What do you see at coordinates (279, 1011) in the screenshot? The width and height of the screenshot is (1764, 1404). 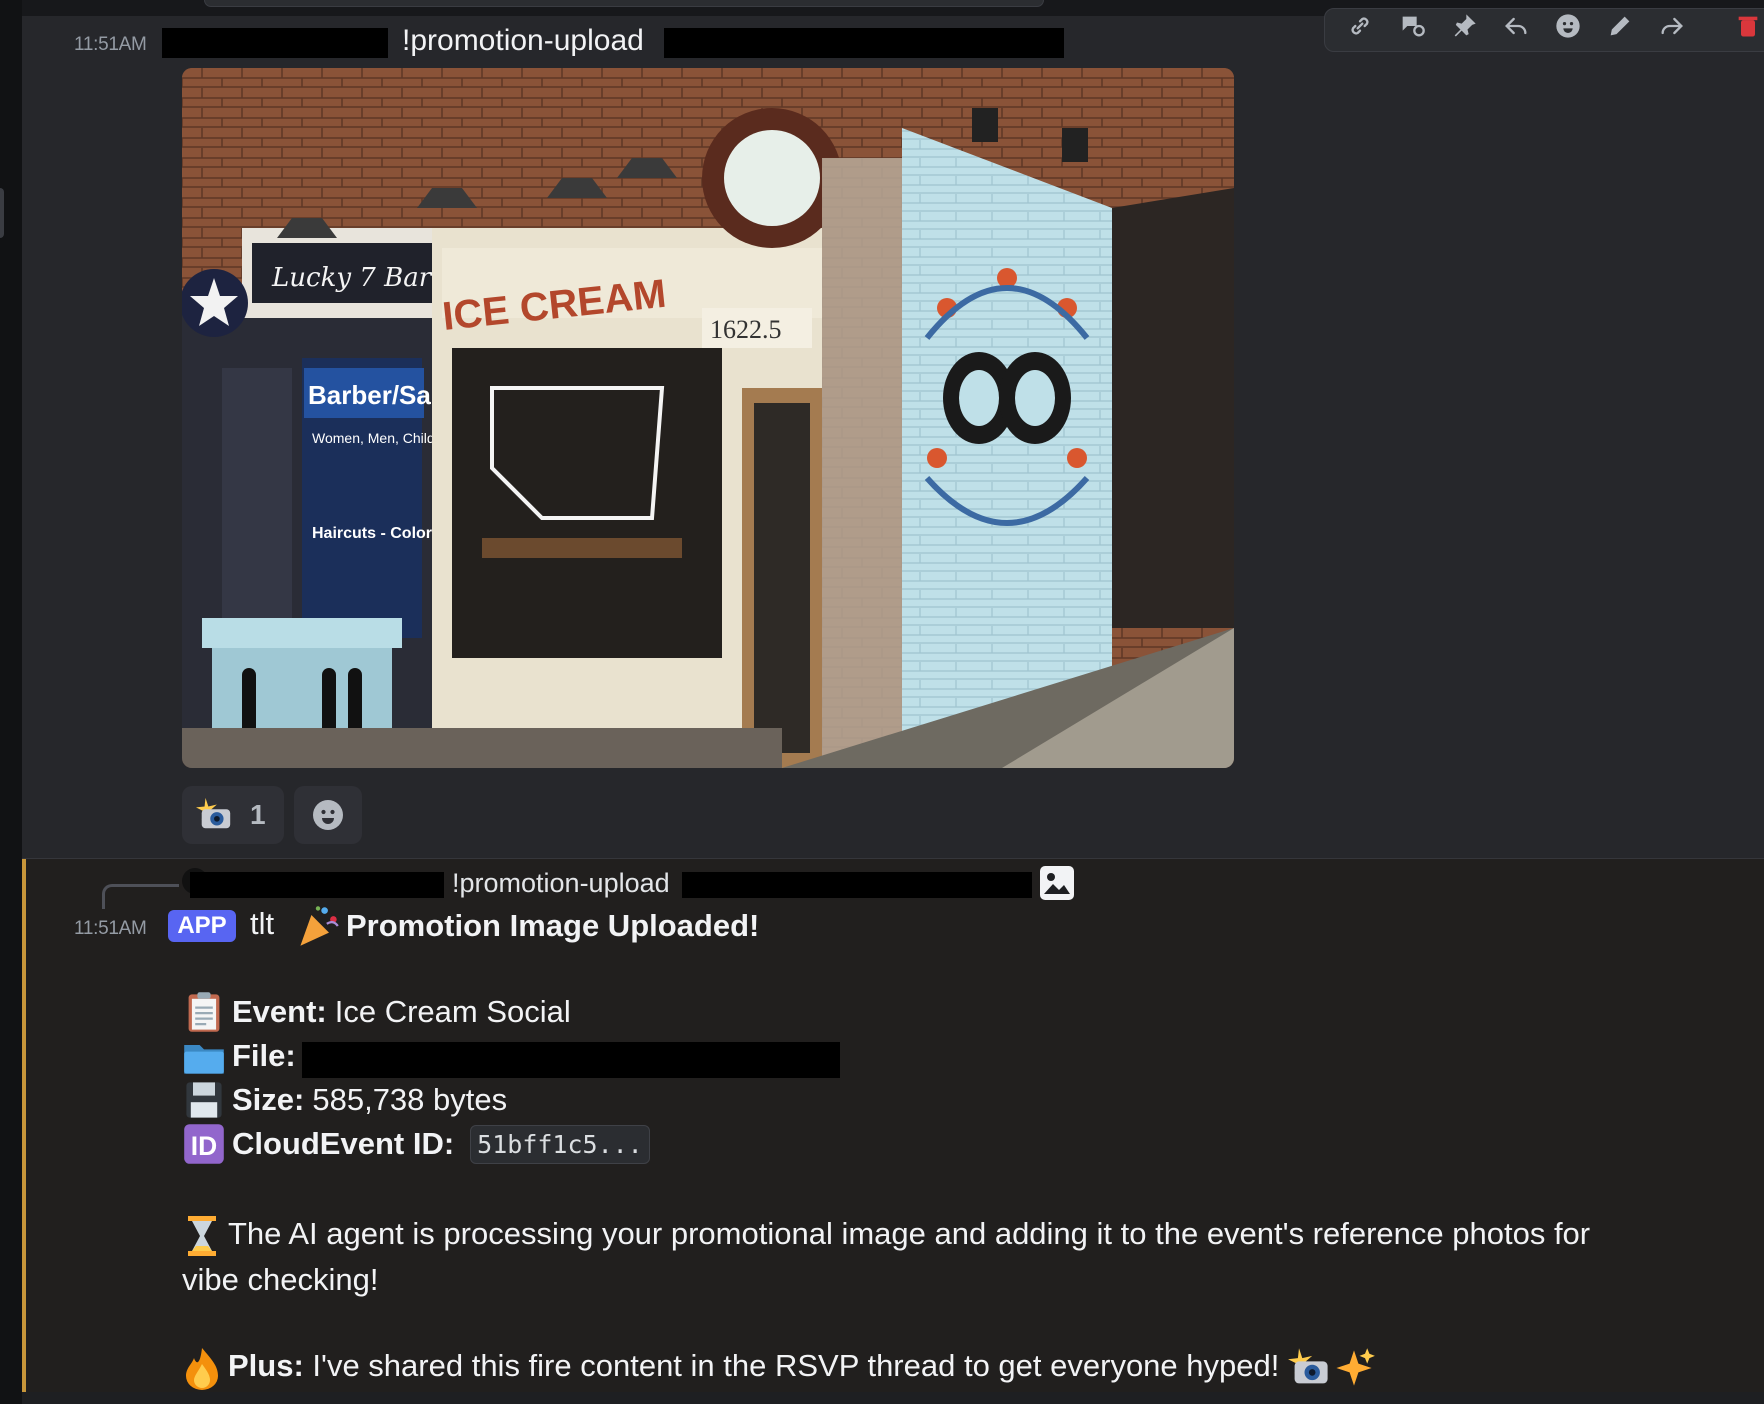 I see `event-label: Event:` at bounding box center [279, 1011].